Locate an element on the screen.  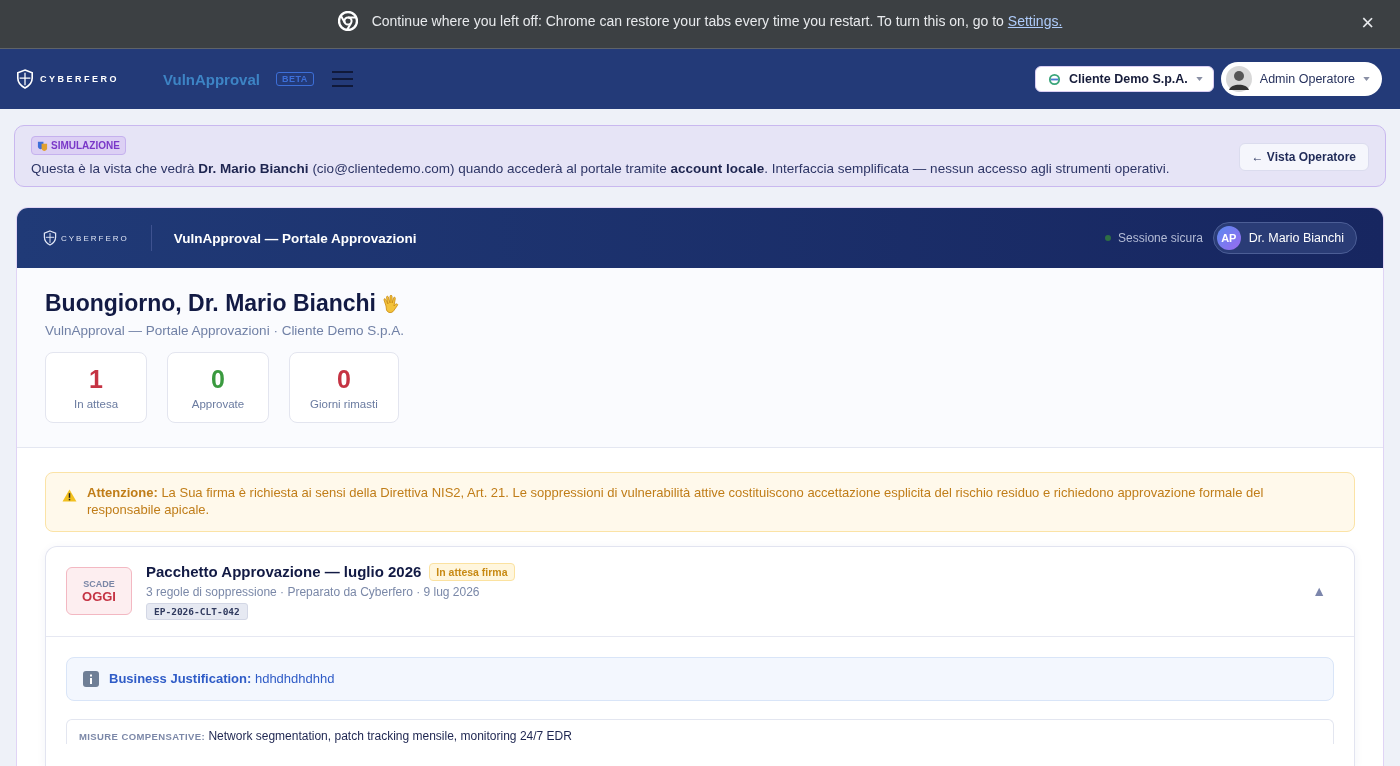
package-title: Pacchetto Approvazione — luglio 2026 is located at coordinates (284, 572).